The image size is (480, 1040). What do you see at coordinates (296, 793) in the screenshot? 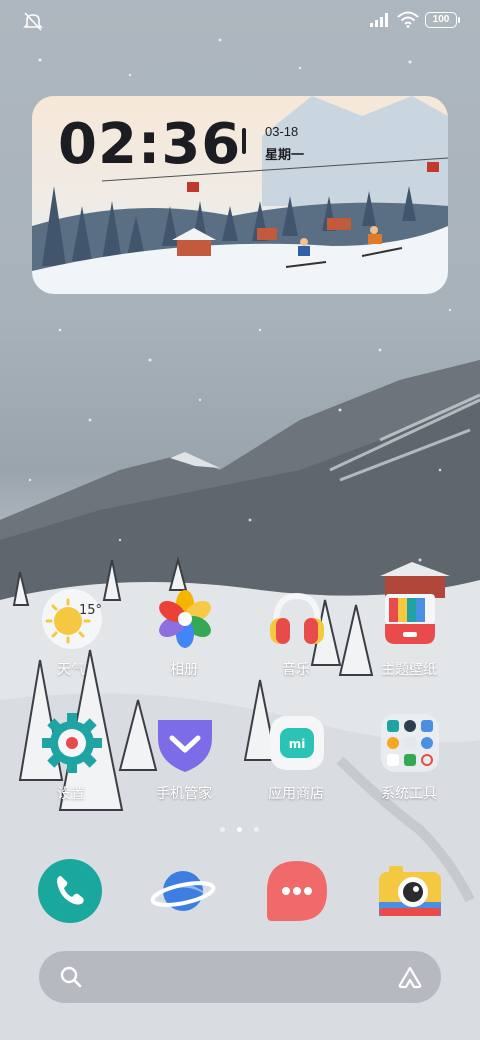
I see `app-label-app-store: 应用商店` at bounding box center [296, 793].